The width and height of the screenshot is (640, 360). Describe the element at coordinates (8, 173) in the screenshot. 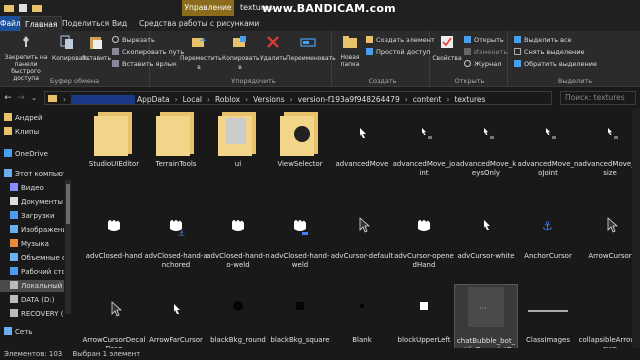

I see `computer-icon` at that location.